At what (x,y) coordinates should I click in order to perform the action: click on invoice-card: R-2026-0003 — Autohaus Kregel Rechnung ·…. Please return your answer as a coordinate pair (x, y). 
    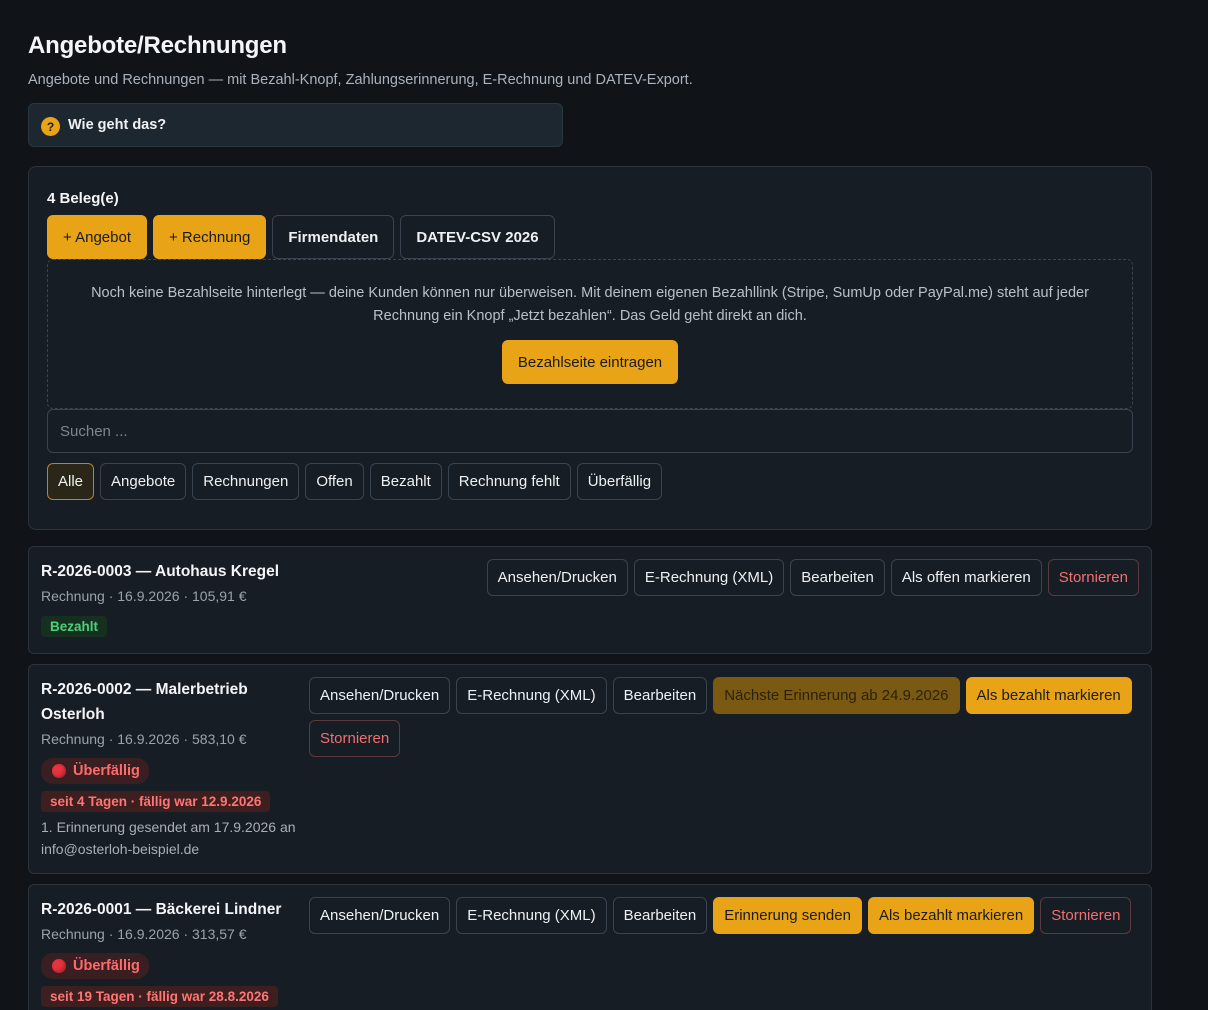
    Looking at the image, I should click on (590, 600).